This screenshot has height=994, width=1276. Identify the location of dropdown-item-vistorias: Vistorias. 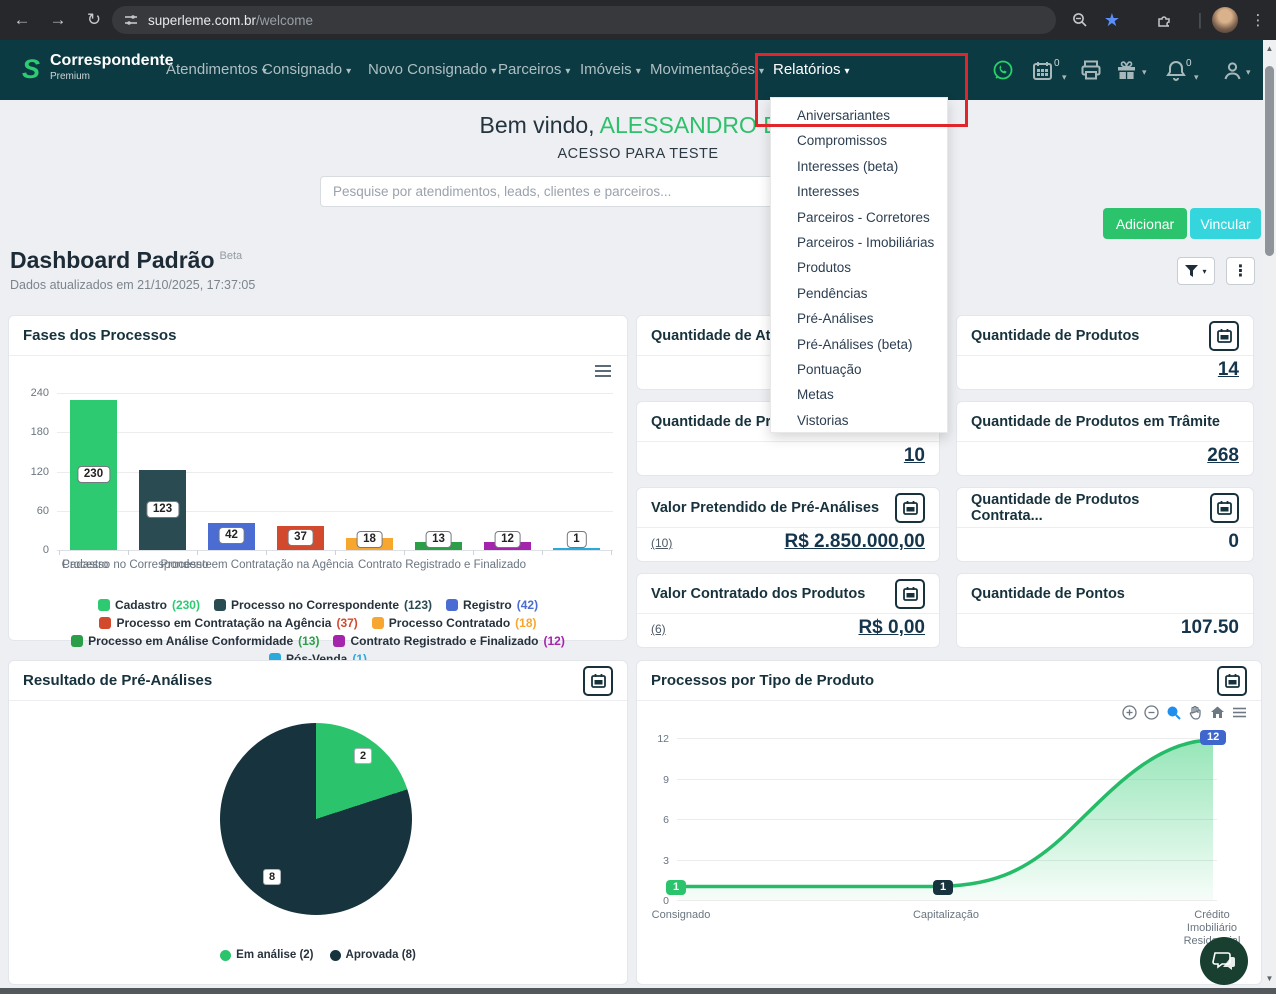
(859, 420).